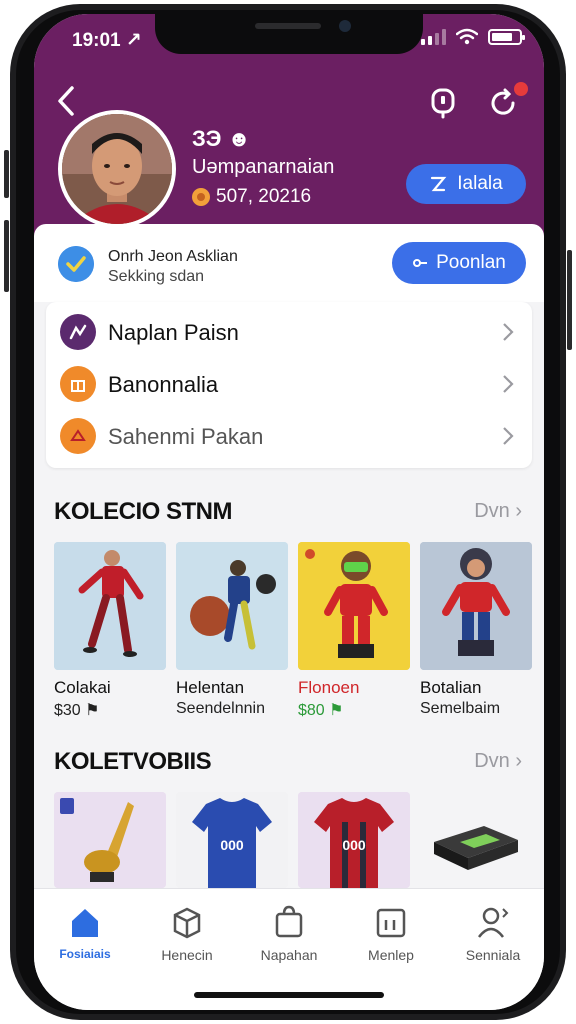  I want to click on edit-profile-button: Ialala, so click(466, 184).